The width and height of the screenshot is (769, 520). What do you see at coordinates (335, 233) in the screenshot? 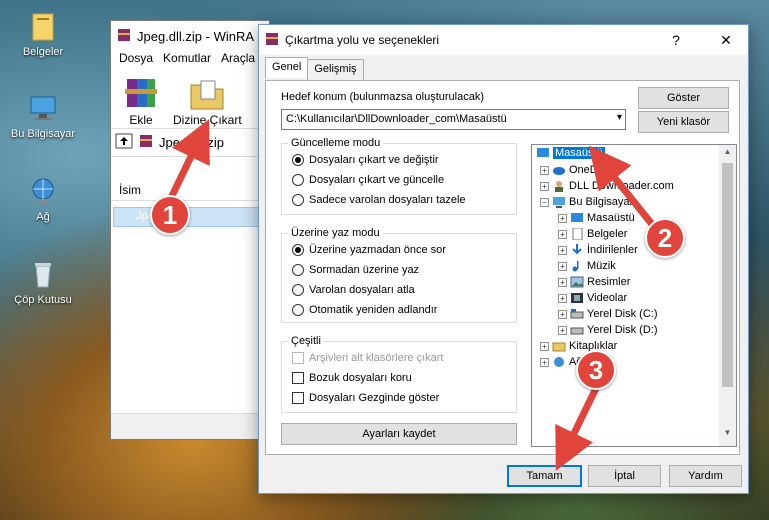
I see `overwrite-mode-title: Üzerine yaz modu` at bounding box center [335, 233].